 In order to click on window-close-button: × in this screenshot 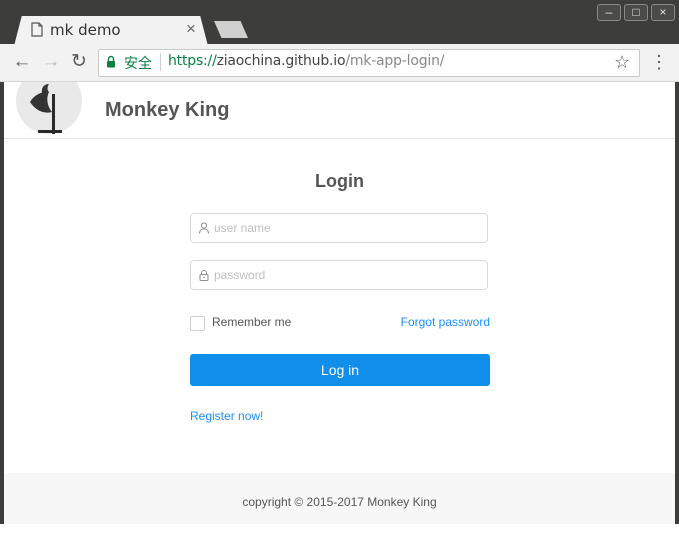, I will do `click(663, 12)`.